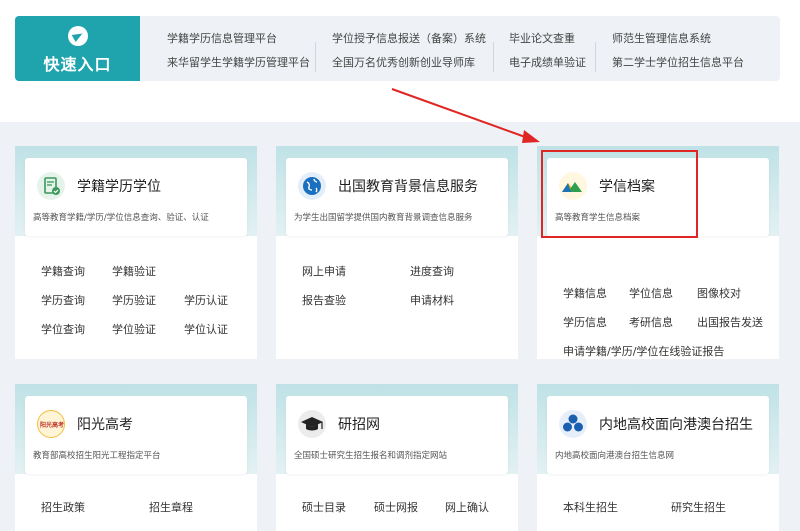 The image size is (800, 531). I want to click on link-xueji-info: 学籍信息, so click(585, 293).